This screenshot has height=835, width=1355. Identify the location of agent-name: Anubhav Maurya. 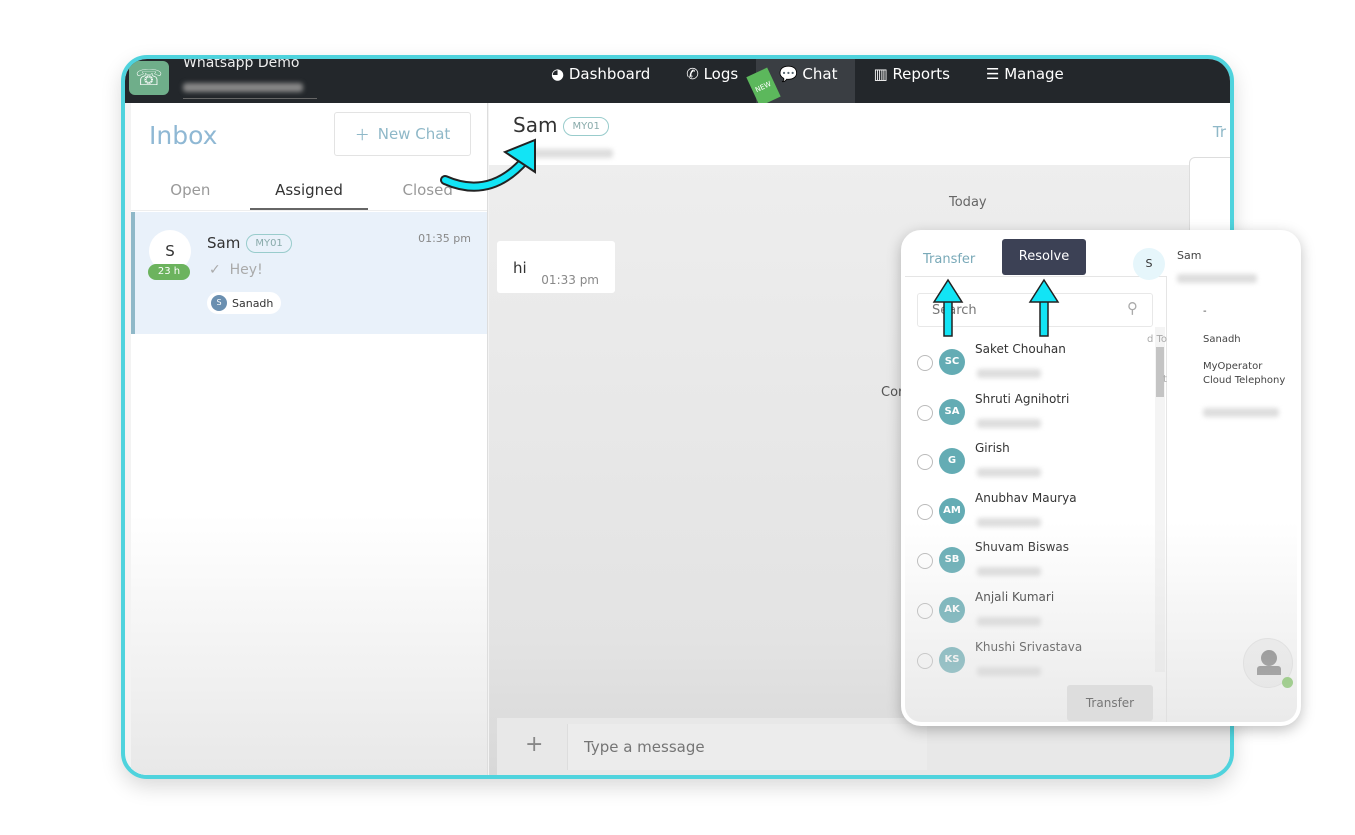
(1026, 497).